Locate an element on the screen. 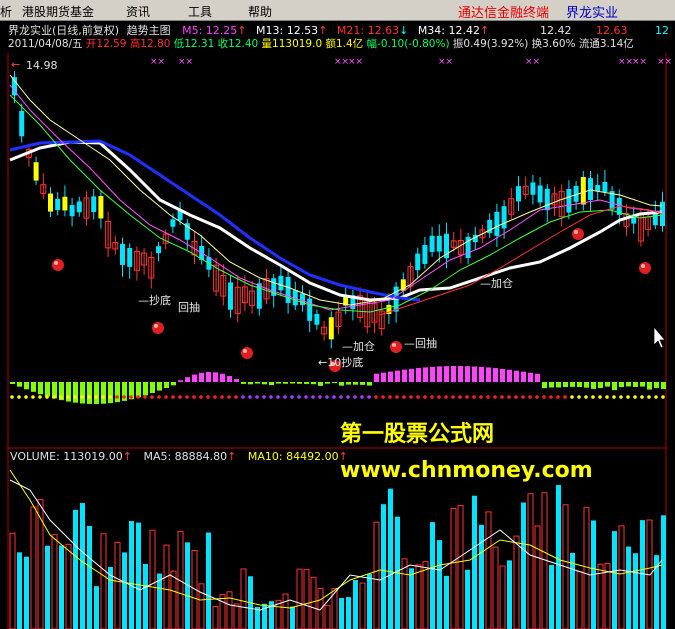 This screenshot has width=675, height=629. annotation-low-value: 10 is located at coordinates (334, 362).